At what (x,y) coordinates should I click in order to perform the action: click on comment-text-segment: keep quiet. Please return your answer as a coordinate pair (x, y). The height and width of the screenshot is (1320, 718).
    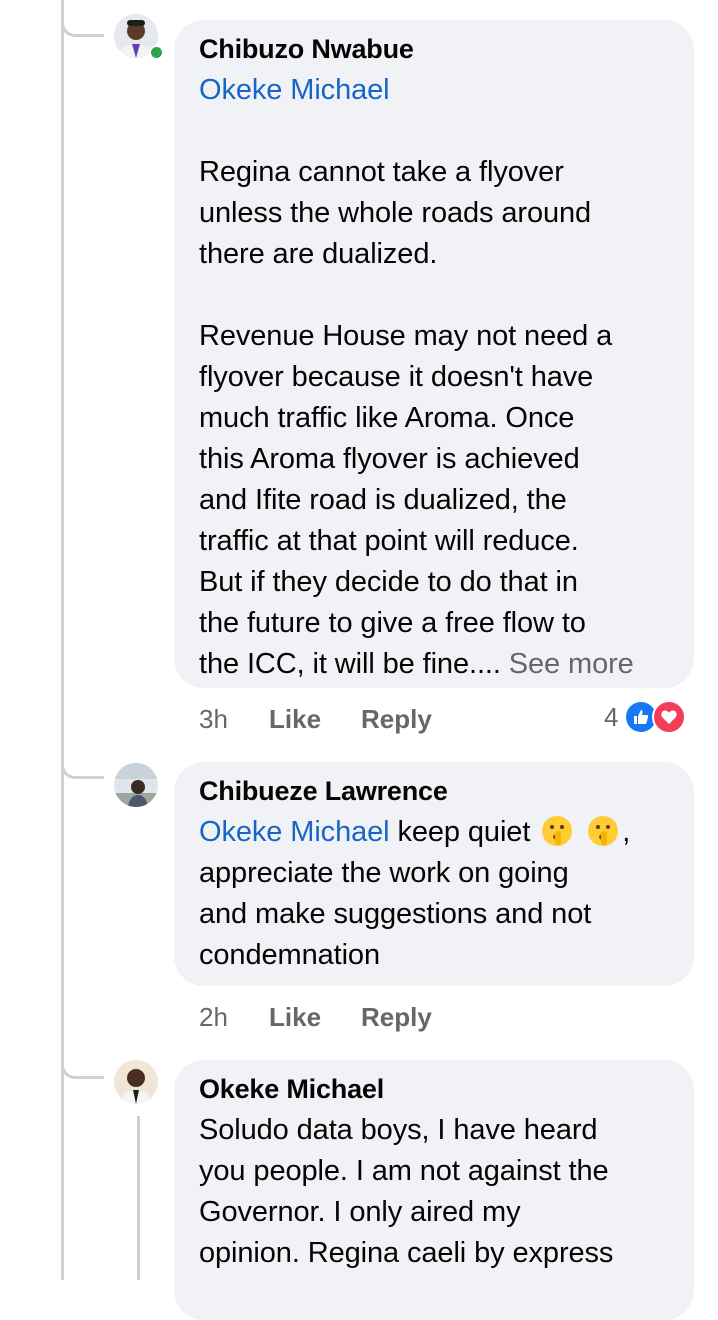
    Looking at the image, I should click on (460, 832).